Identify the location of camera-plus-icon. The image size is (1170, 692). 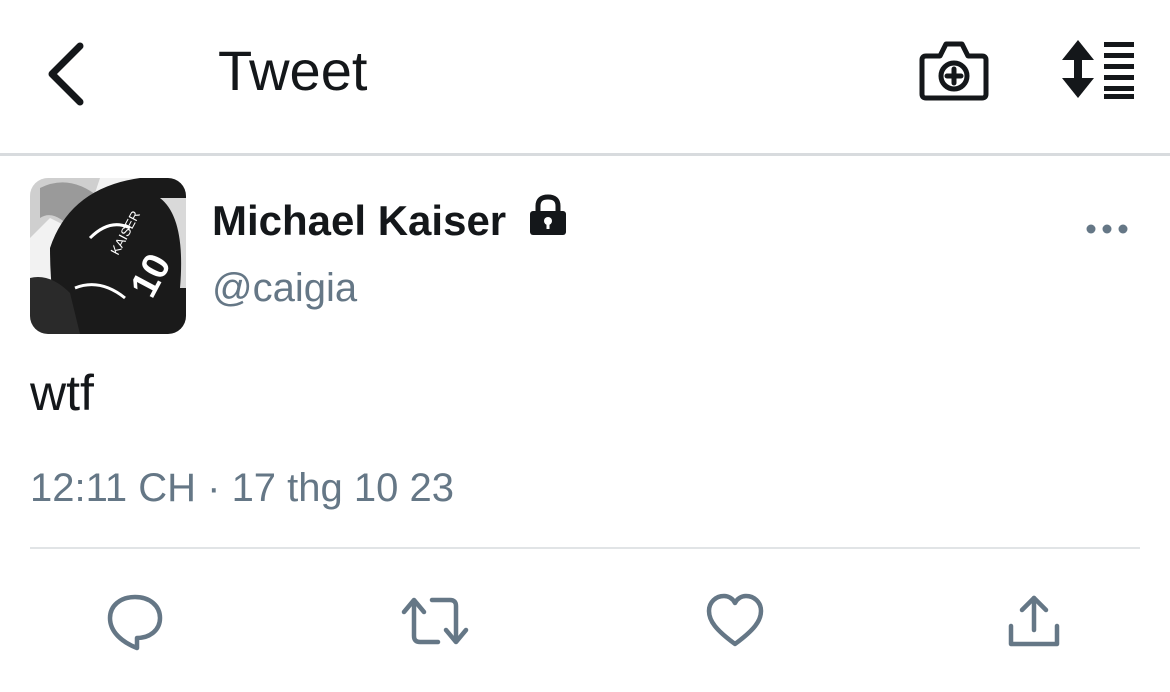
(954, 71).